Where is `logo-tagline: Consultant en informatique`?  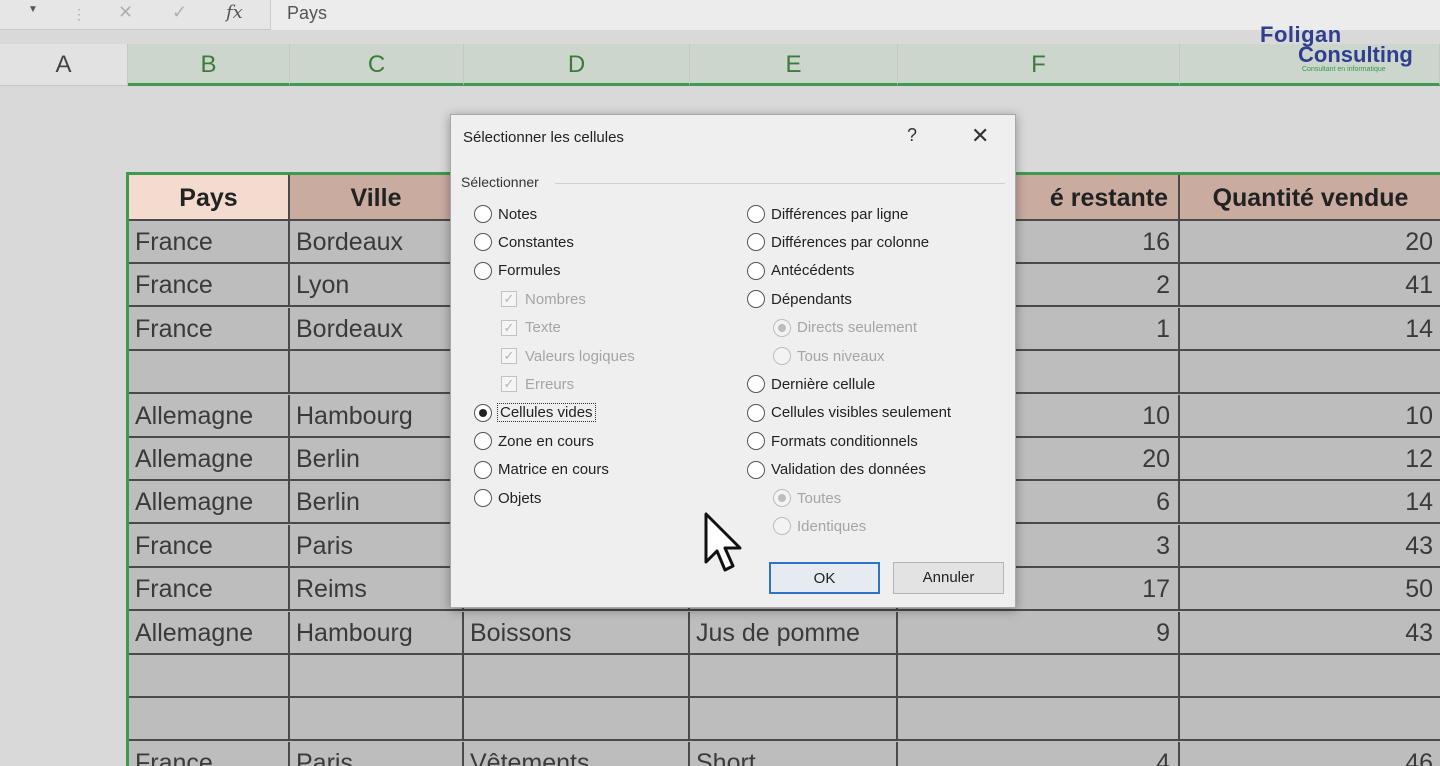
logo-tagline: Consultant en informatique is located at coordinates (1344, 69).